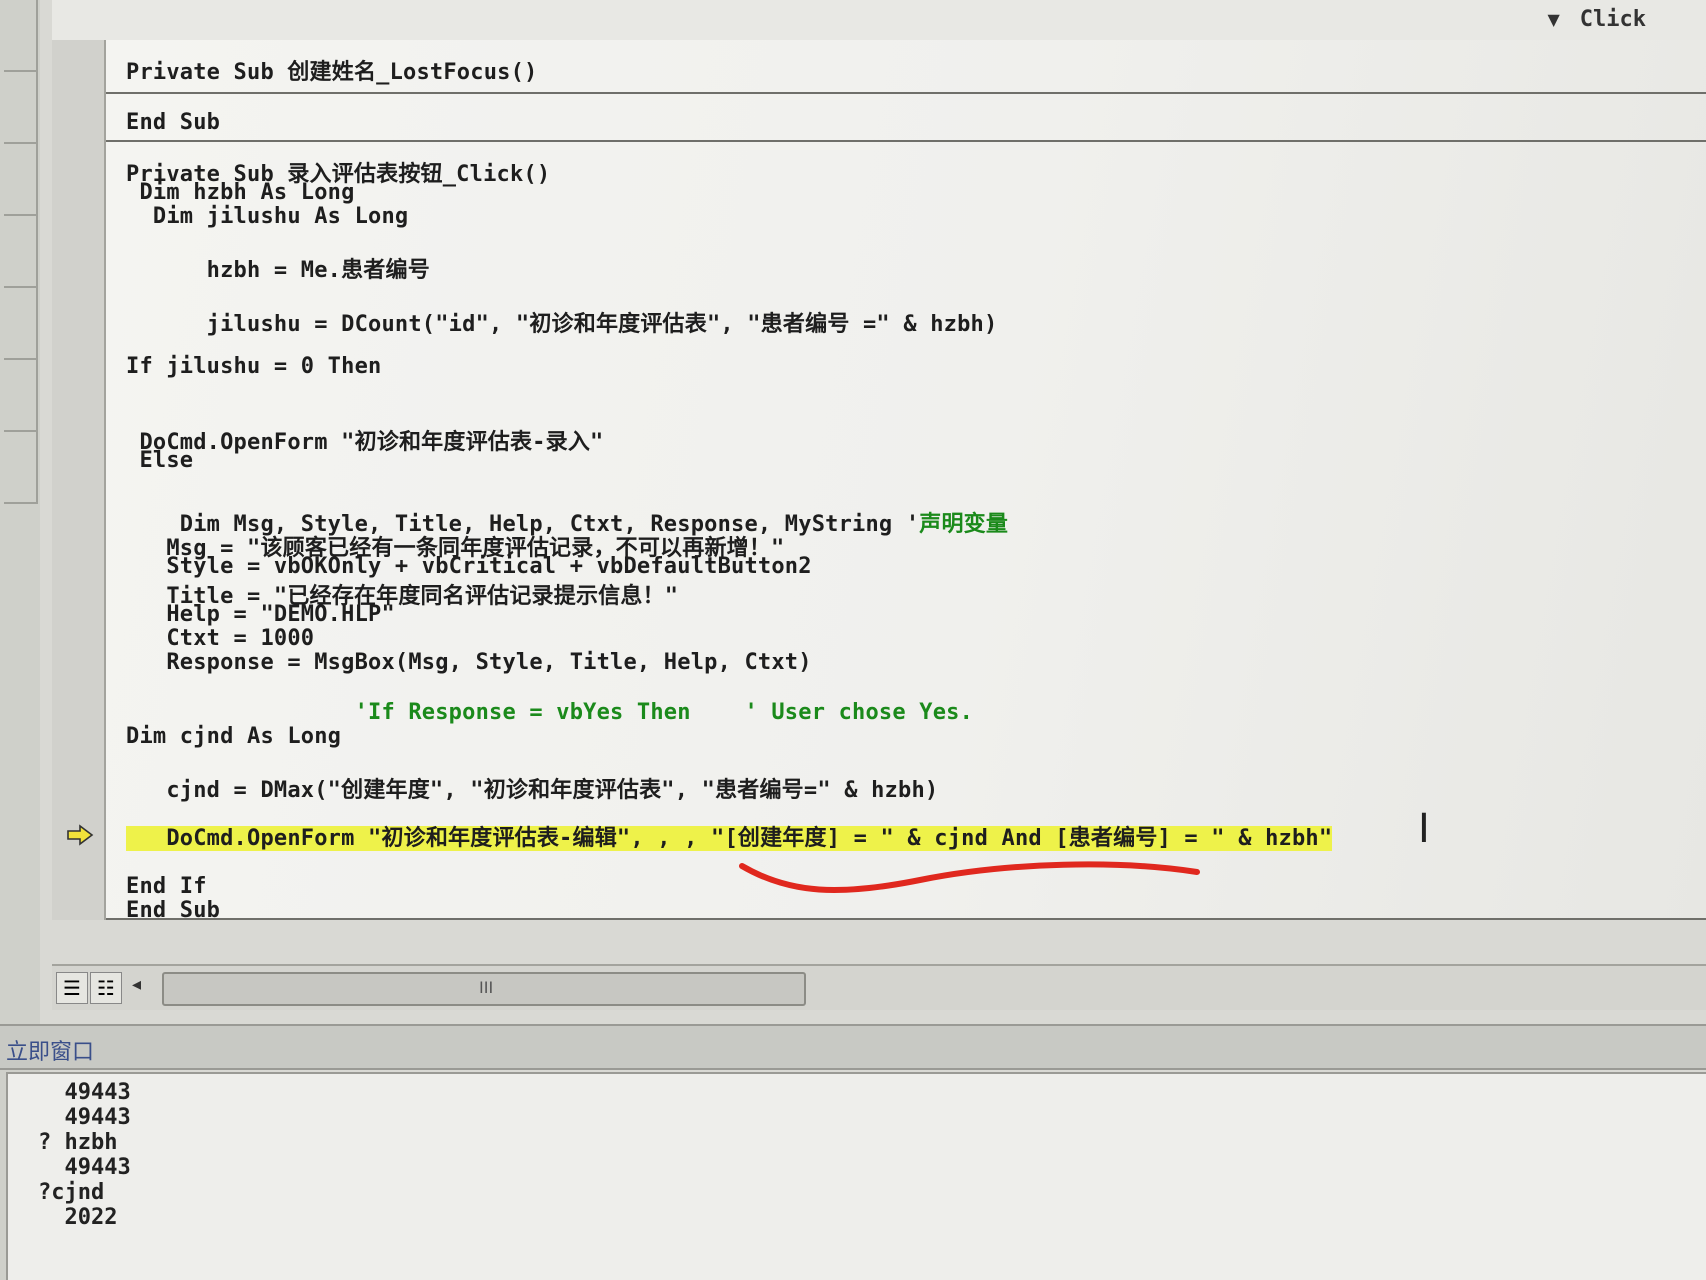 The height and width of the screenshot is (1280, 1706). What do you see at coordinates (1553, 19) in the screenshot?
I see `chevron-down-icon: ▼` at bounding box center [1553, 19].